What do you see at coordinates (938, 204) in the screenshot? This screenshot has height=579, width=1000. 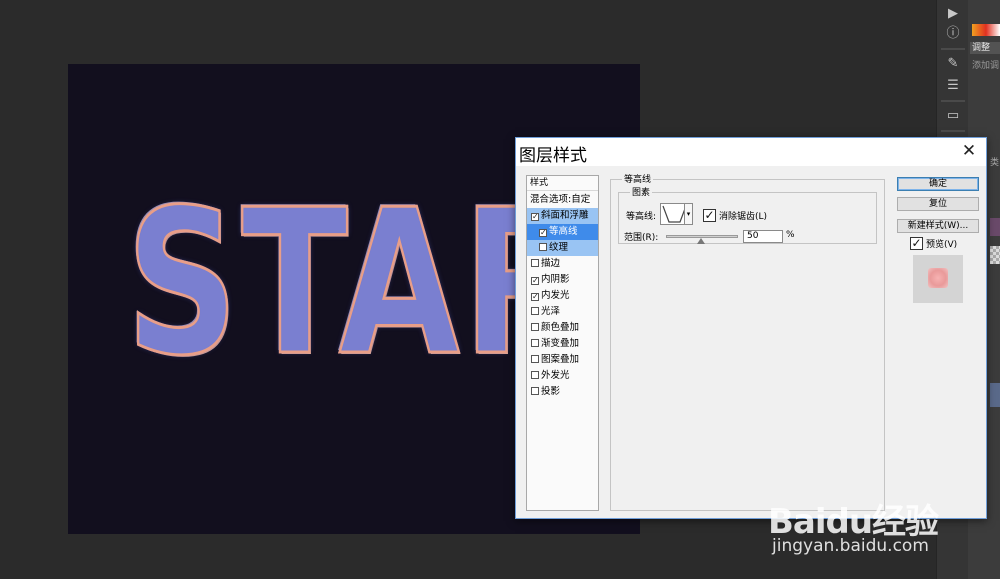 I see `reset-button: 复位` at bounding box center [938, 204].